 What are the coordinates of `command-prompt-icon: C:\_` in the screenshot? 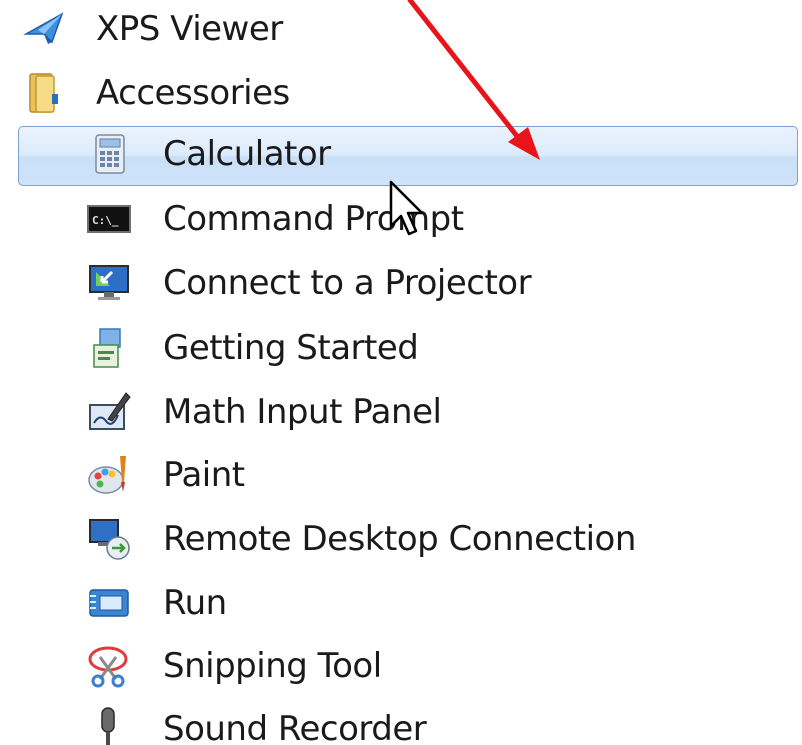 It's located at (109, 219).